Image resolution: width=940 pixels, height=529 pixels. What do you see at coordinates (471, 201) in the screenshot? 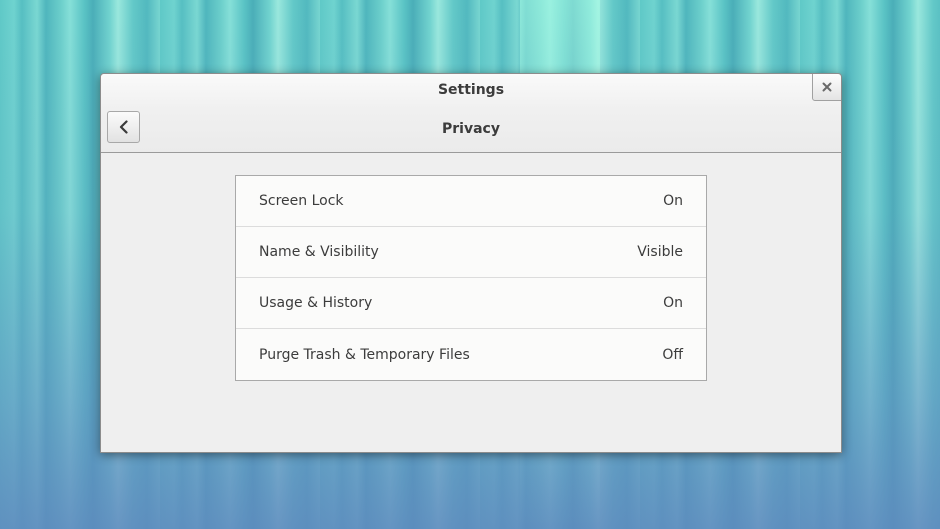
I see `list-item-screen-lock: Screen Lock On` at bounding box center [471, 201].